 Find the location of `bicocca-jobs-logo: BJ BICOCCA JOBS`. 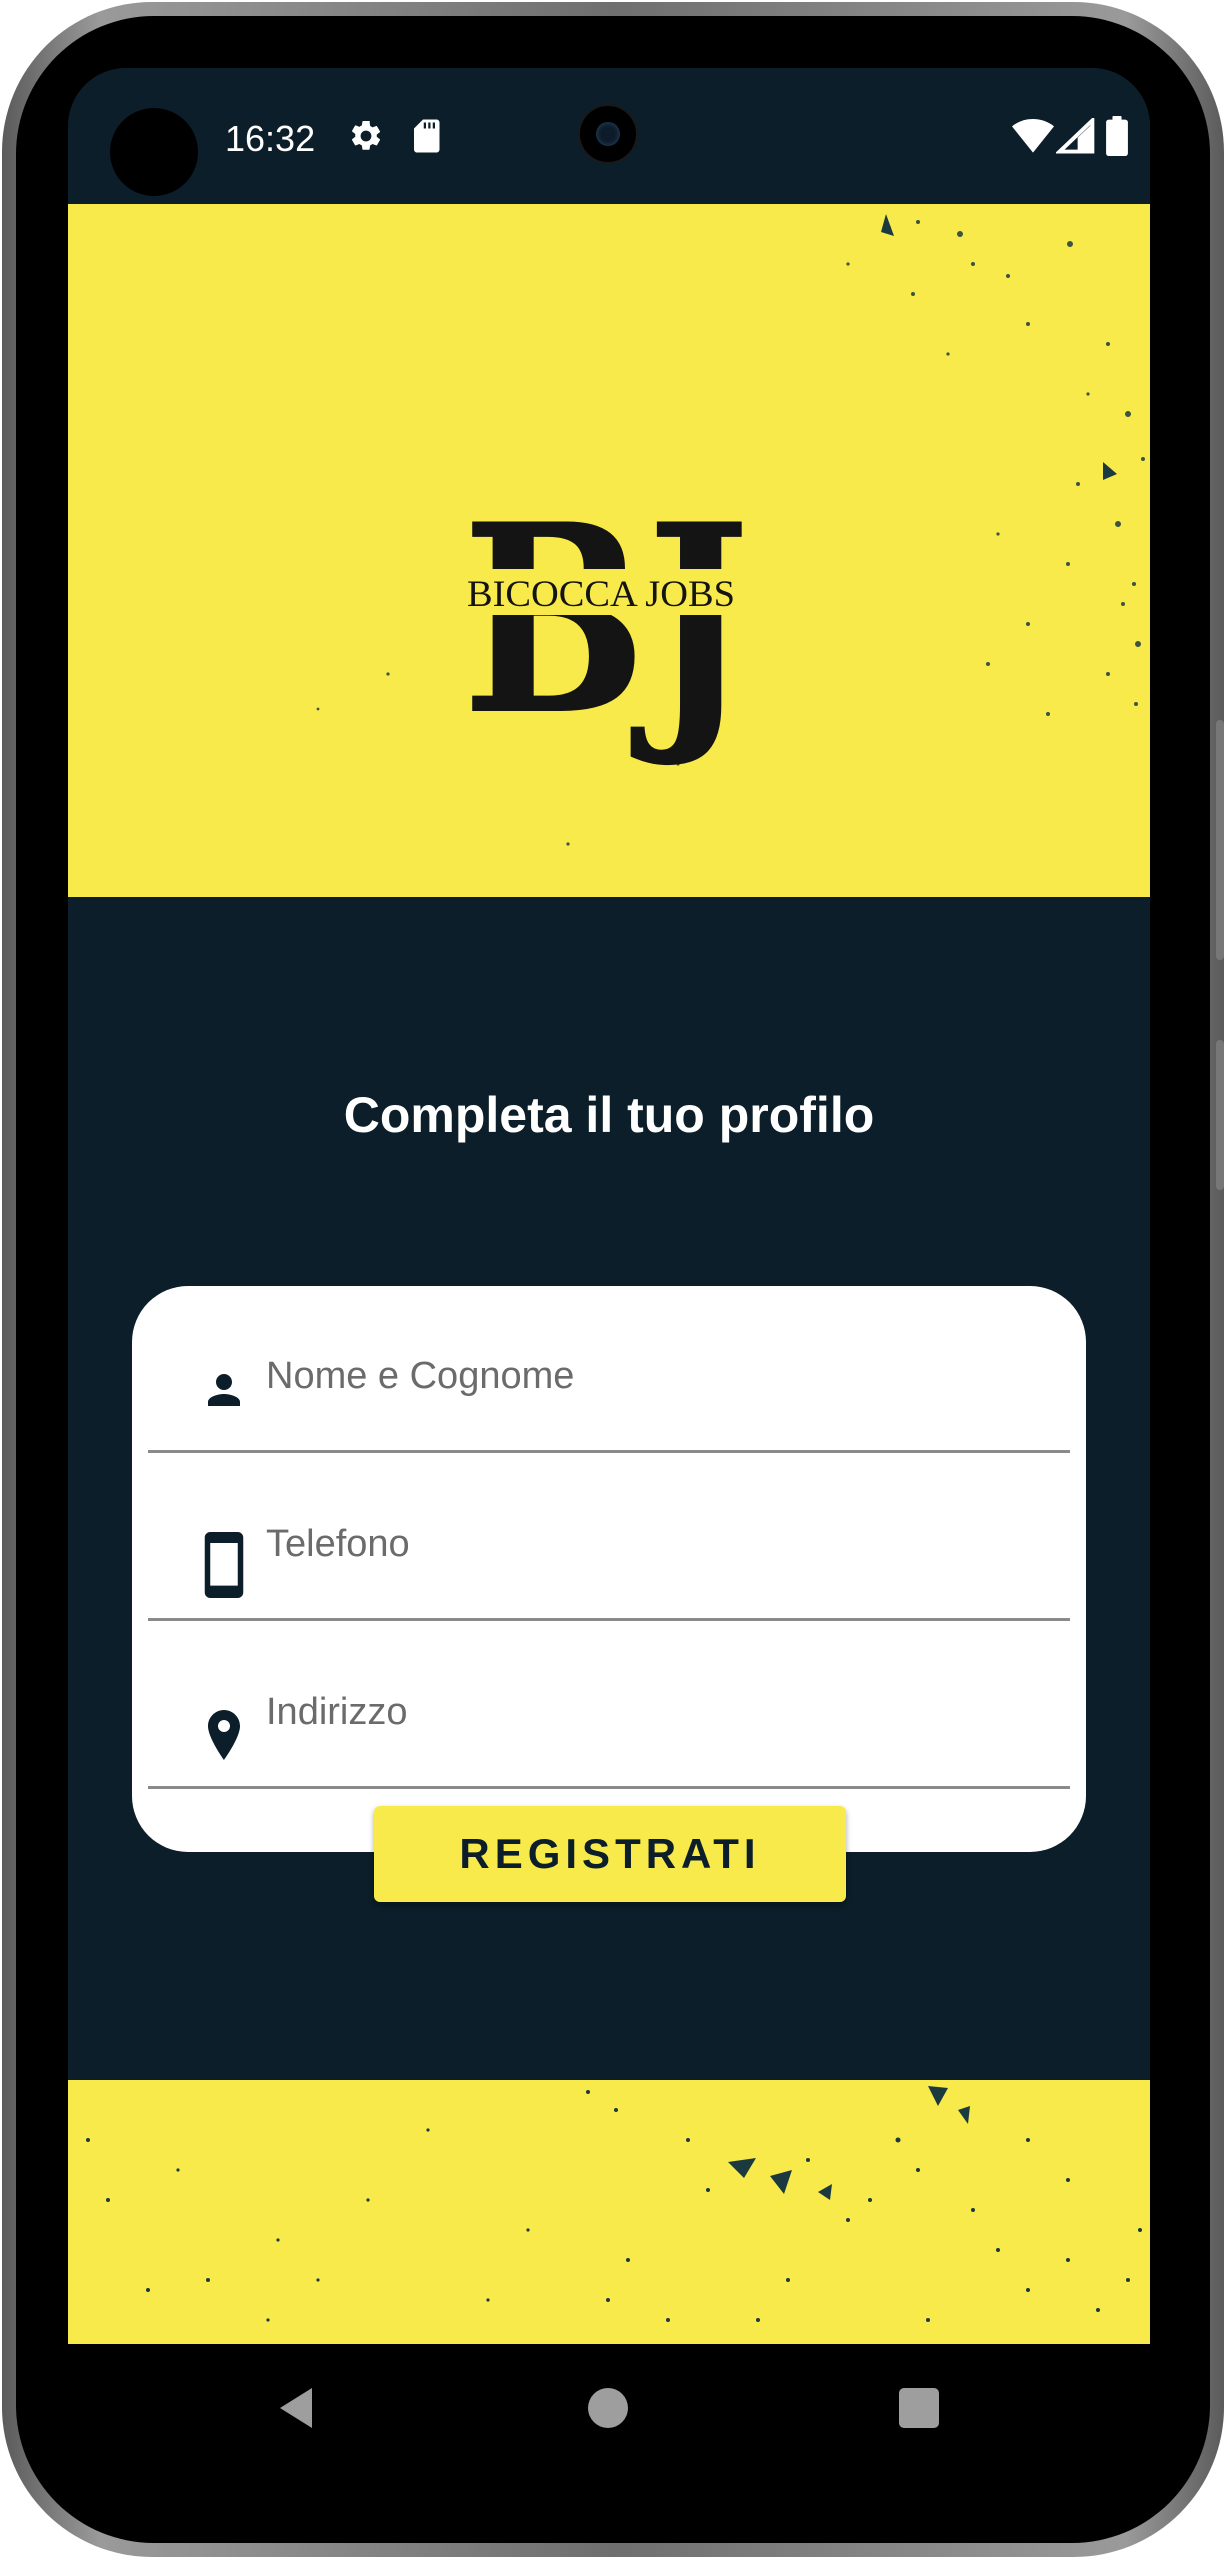

bicocca-jobs-logo: BJ BICOCCA JOBS is located at coordinates (606, 623).